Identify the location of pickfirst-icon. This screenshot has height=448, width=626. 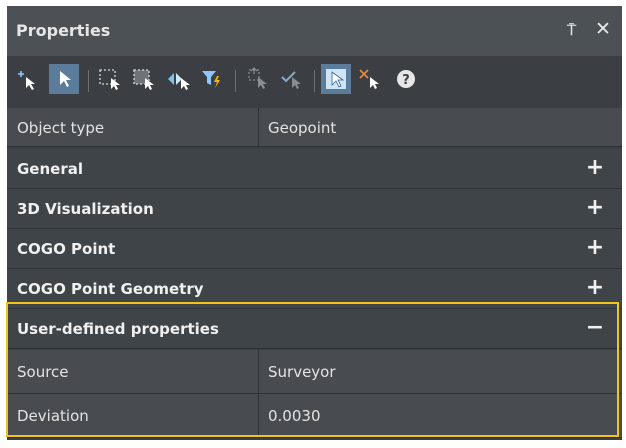
(336, 79).